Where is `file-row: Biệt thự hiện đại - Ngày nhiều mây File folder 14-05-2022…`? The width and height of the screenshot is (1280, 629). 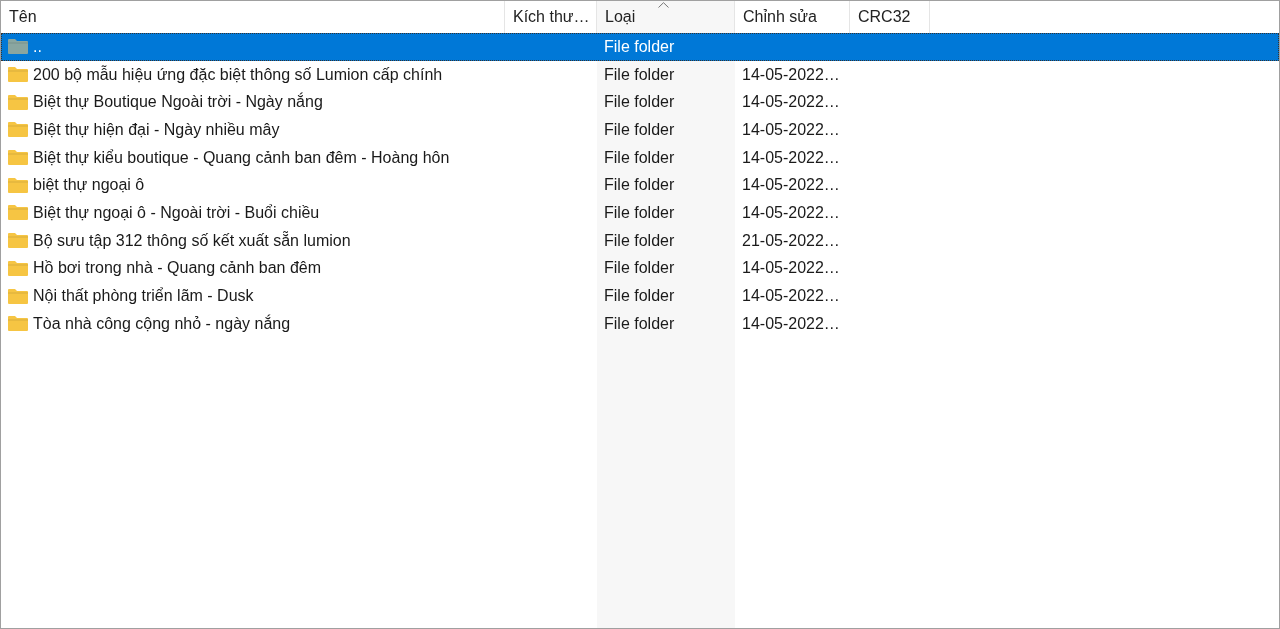 file-row: Biệt thự hiện đại - Ngày nhiều mây File folder 14-05-2022… is located at coordinates (640, 130).